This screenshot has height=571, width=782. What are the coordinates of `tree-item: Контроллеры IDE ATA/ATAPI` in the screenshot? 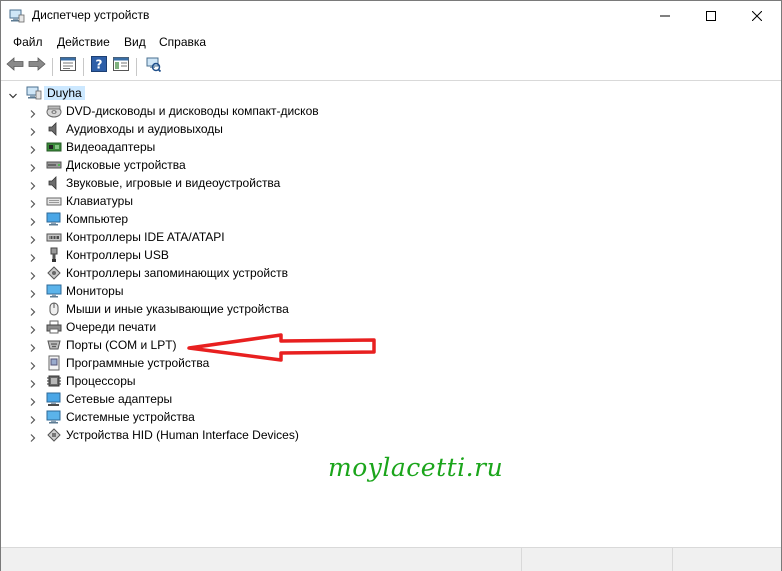 It's located at (251, 237).